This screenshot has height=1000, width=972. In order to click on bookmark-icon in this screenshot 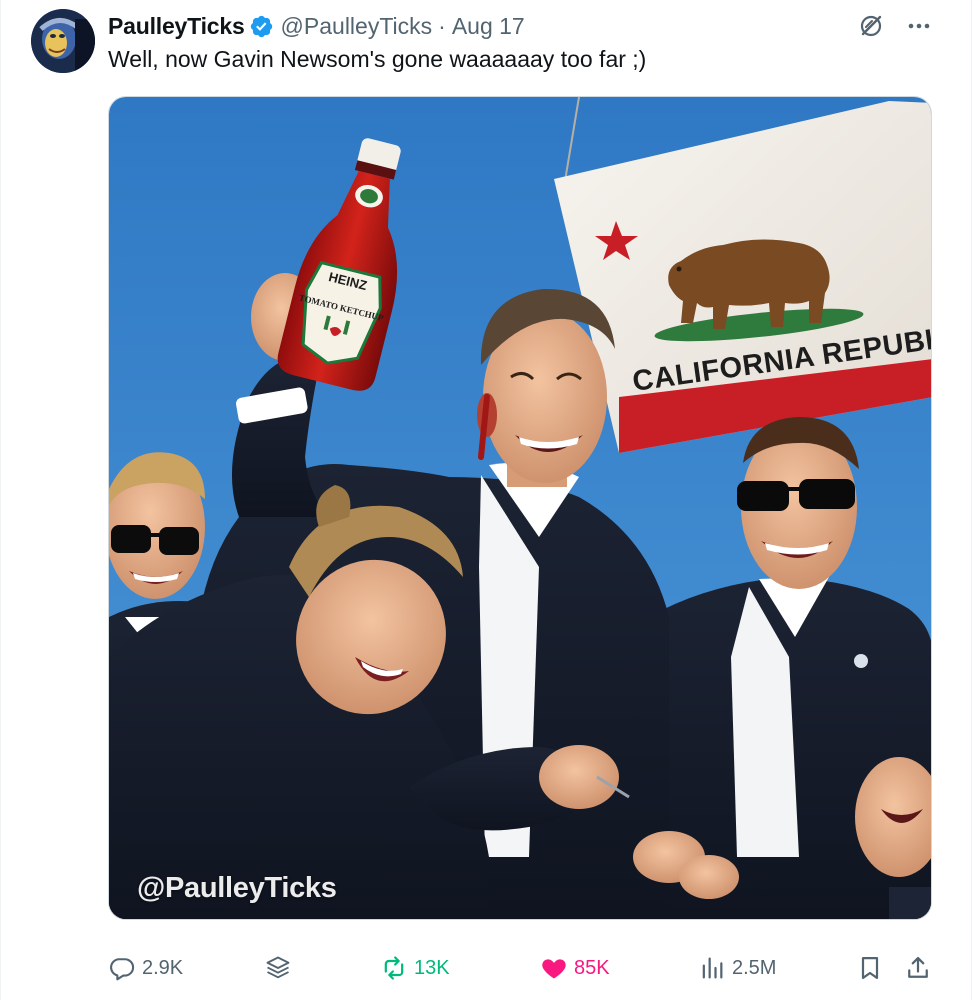, I will do `click(870, 968)`.